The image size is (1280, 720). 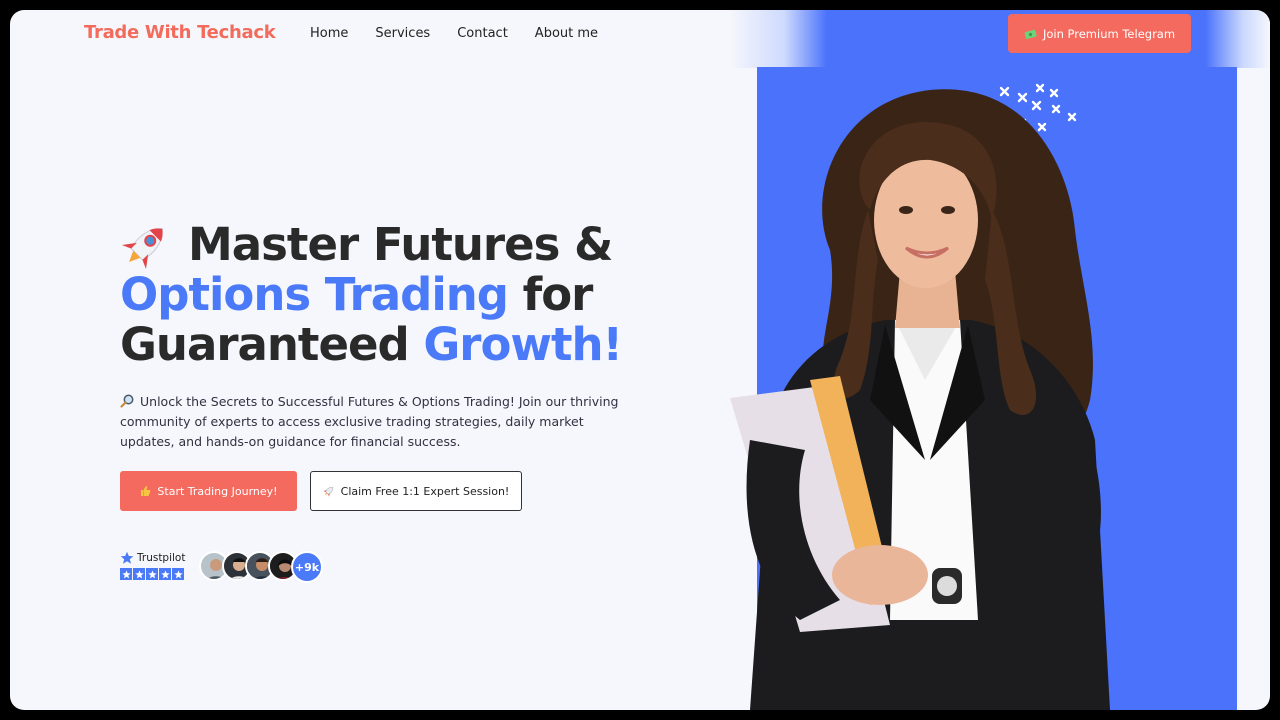 What do you see at coordinates (523, 344) in the screenshot?
I see `headline-highlight-growth: Growth!` at bounding box center [523, 344].